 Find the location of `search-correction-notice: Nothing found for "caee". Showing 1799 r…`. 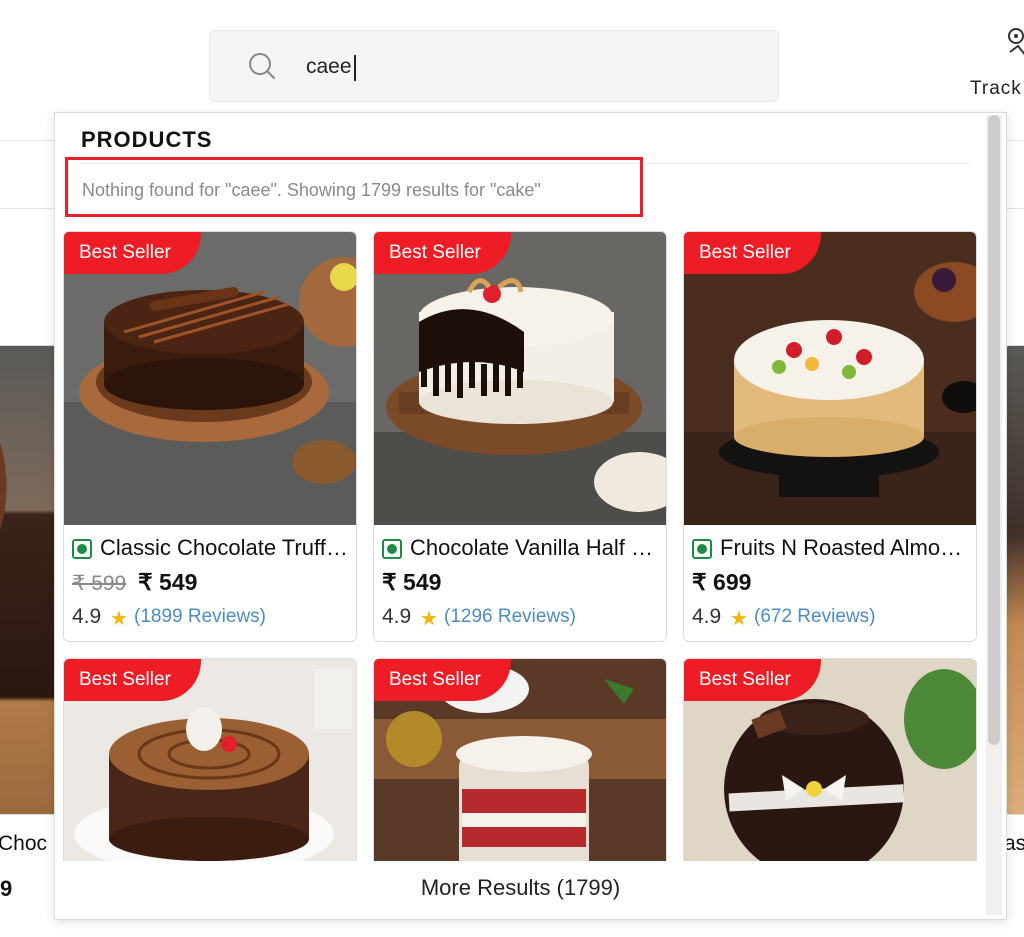

search-correction-notice: Nothing found for "caee". Showing 1799 r… is located at coordinates (354, 187).